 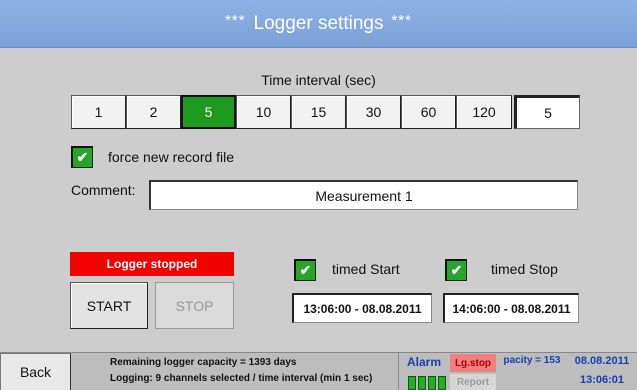 I want to click on status-time: 13:06:01, so click(x=602, y=380).